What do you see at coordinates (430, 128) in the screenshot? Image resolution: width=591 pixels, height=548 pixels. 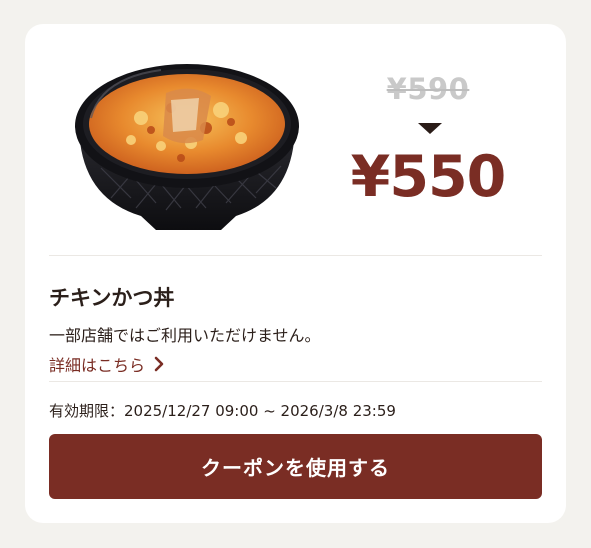 I see `down-arrow-icon` at bounding box center [430, 128].